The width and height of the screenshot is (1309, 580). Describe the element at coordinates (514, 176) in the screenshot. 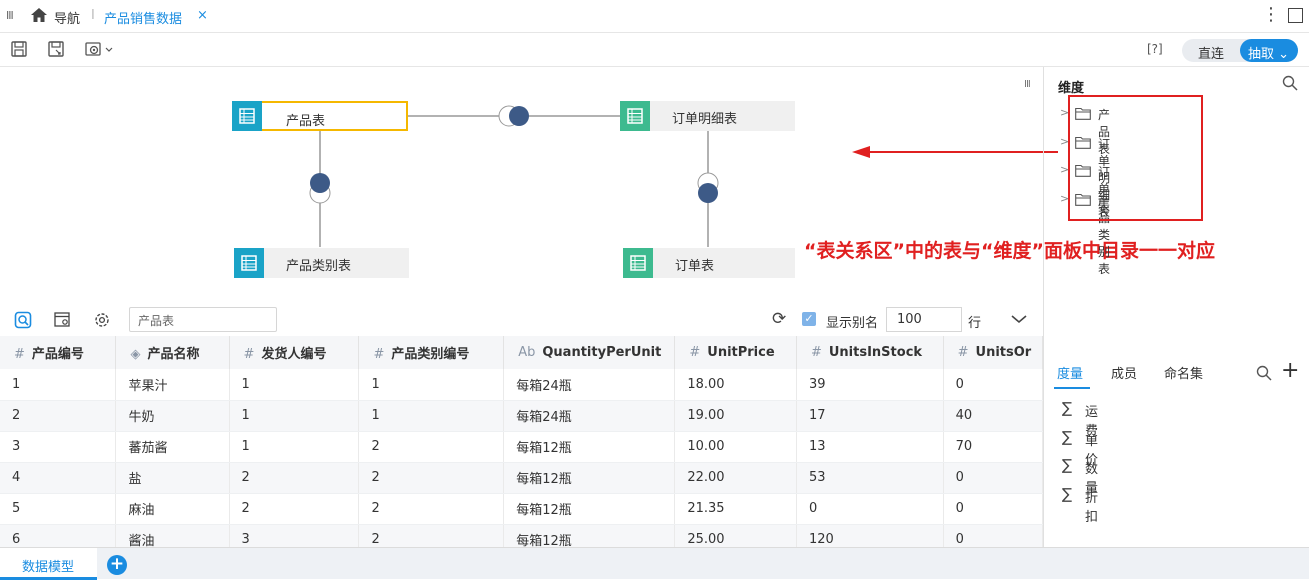

I see `relation-links` at that location.